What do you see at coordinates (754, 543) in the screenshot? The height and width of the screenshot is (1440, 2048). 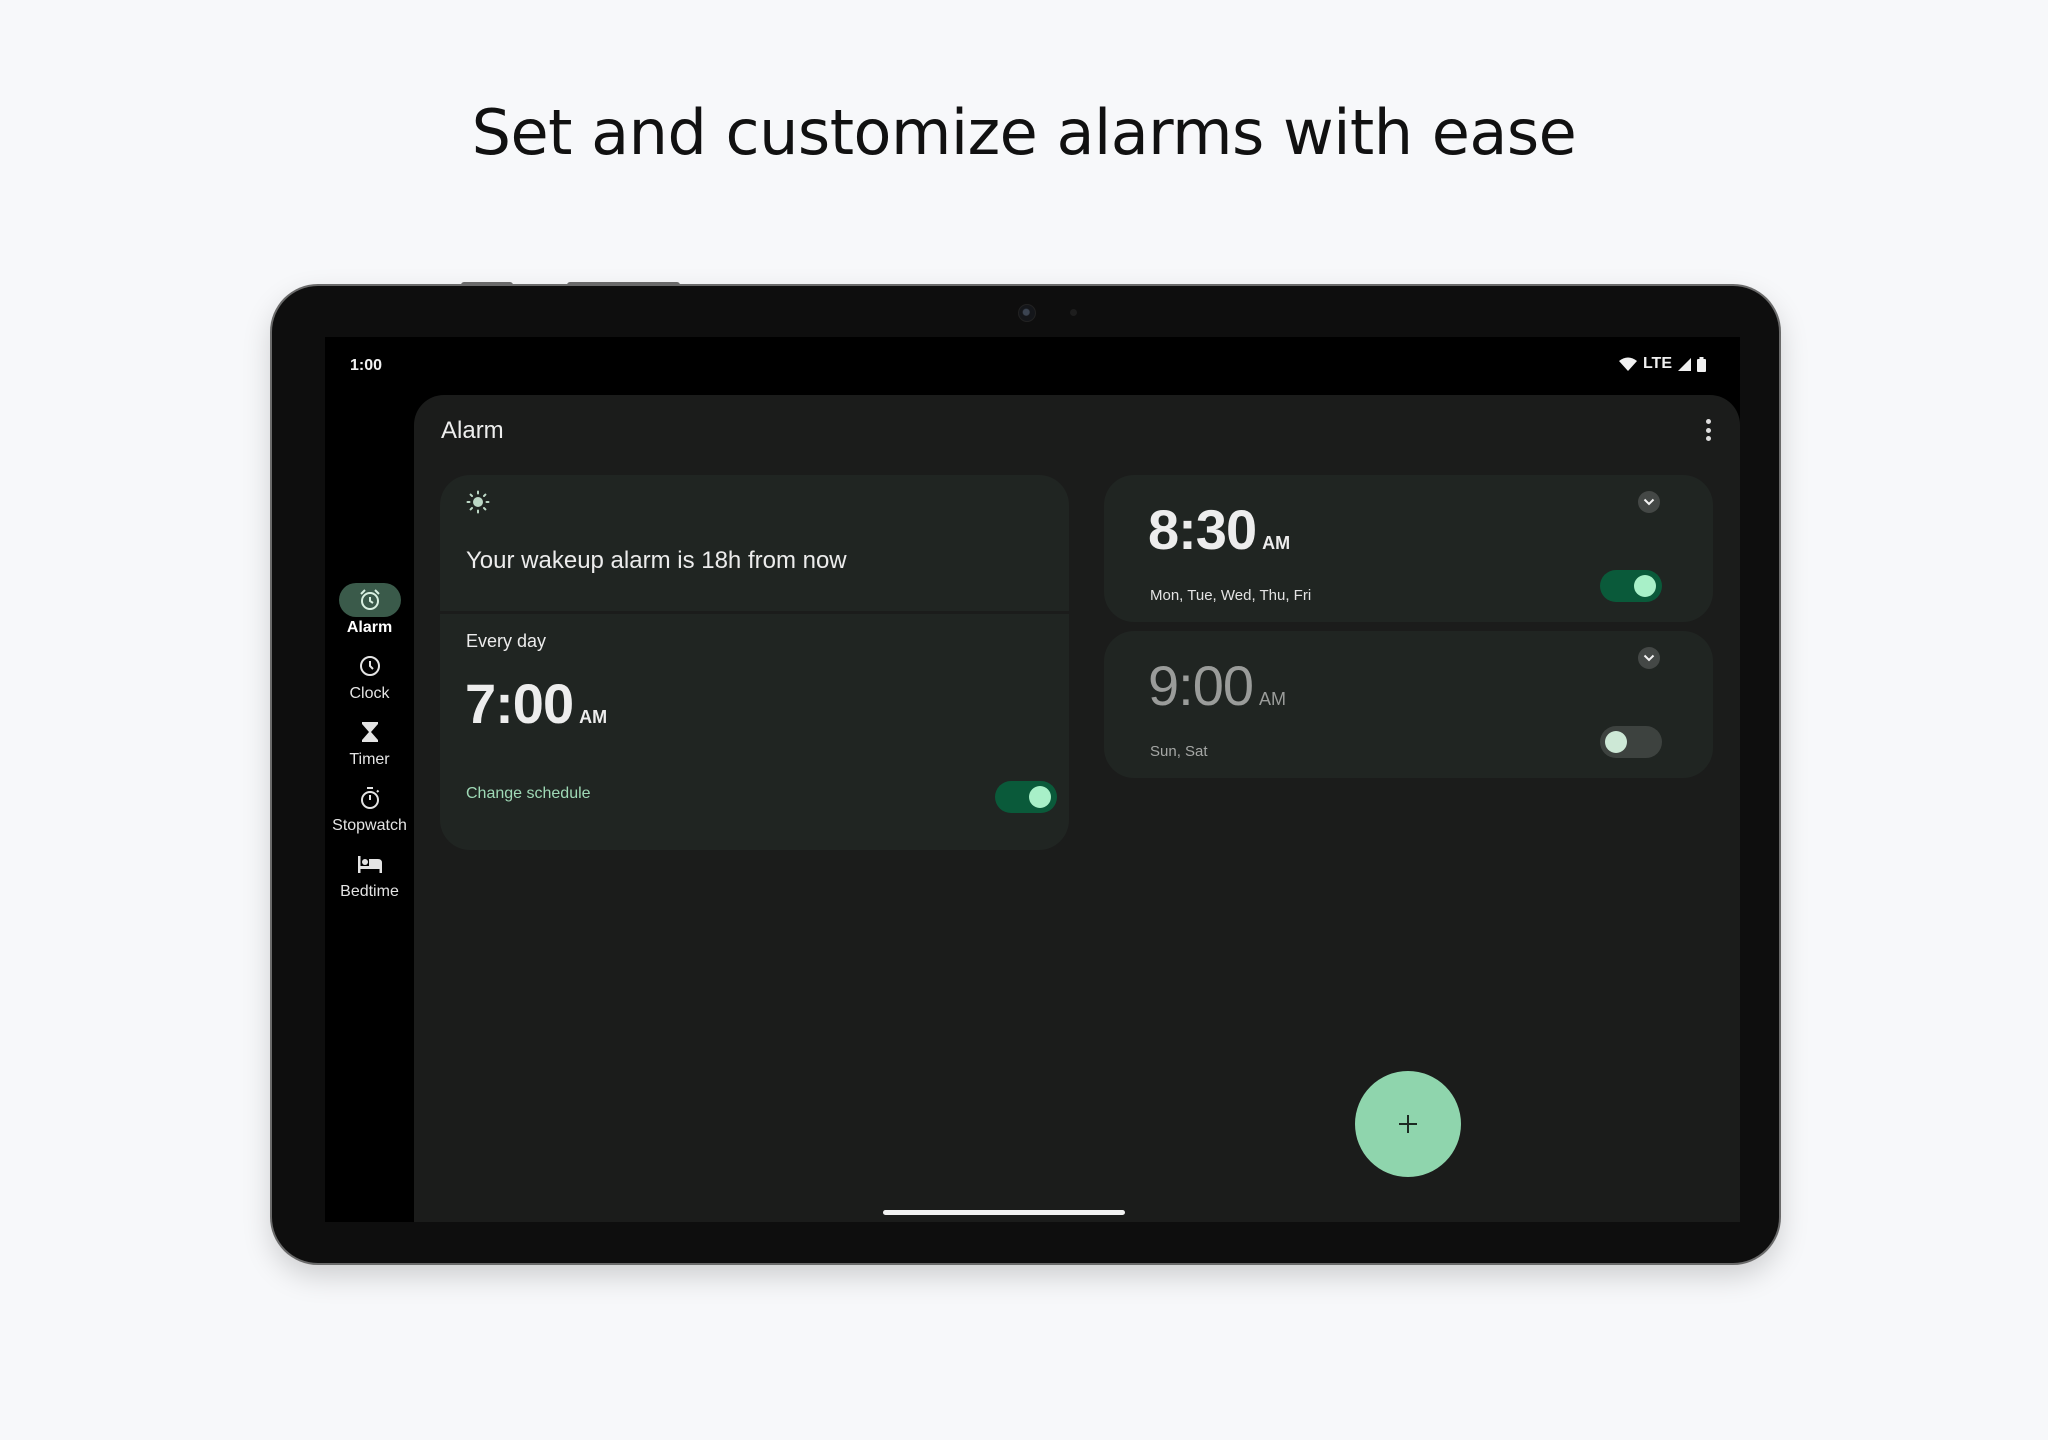 I see `wakeup-summary: Your wakeup alarm is 18h from now` at bounding box center [754, 543].